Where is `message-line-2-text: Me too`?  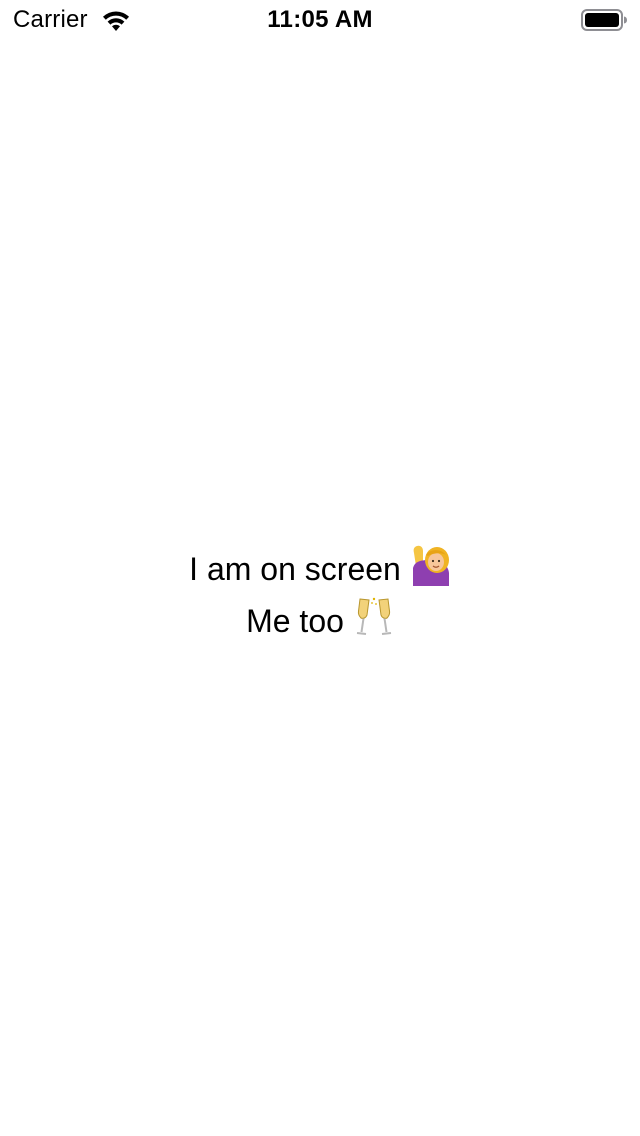 message-line-2-text: Me too is located at coordinates (295, 621).